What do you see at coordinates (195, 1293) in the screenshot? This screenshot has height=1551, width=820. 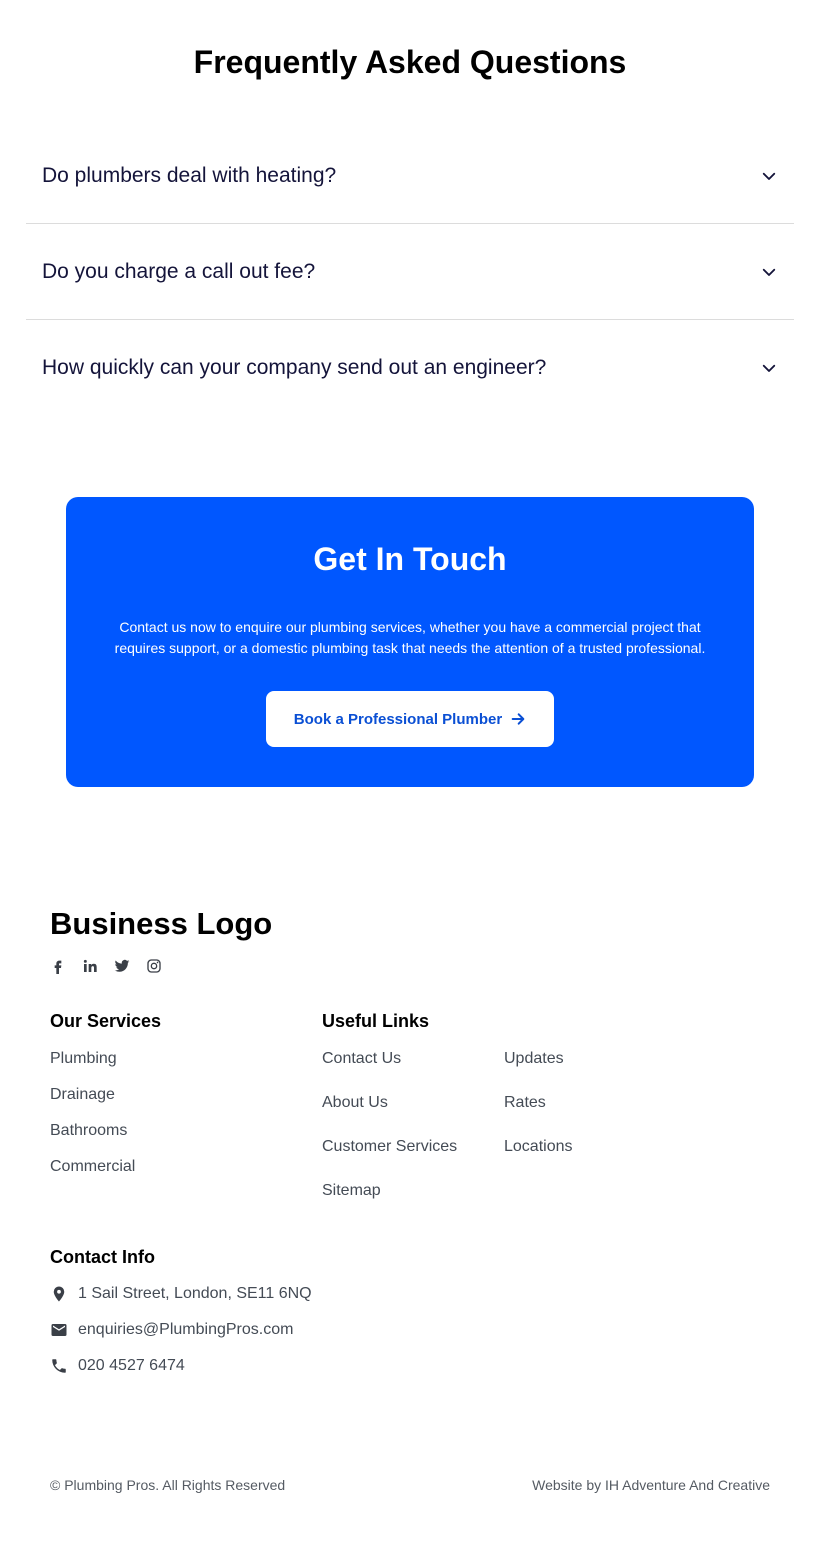 I see `contact-address-text: 1 Sail Street, London, SE11 6NQ` at bounding box center [195, 1293].